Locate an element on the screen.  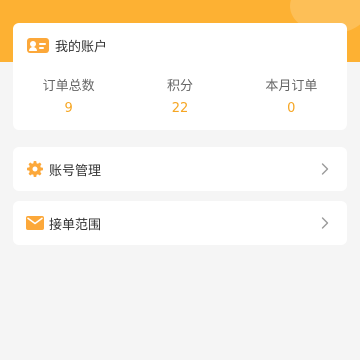
stat-value: 22 is located at coordinates (180, 108).